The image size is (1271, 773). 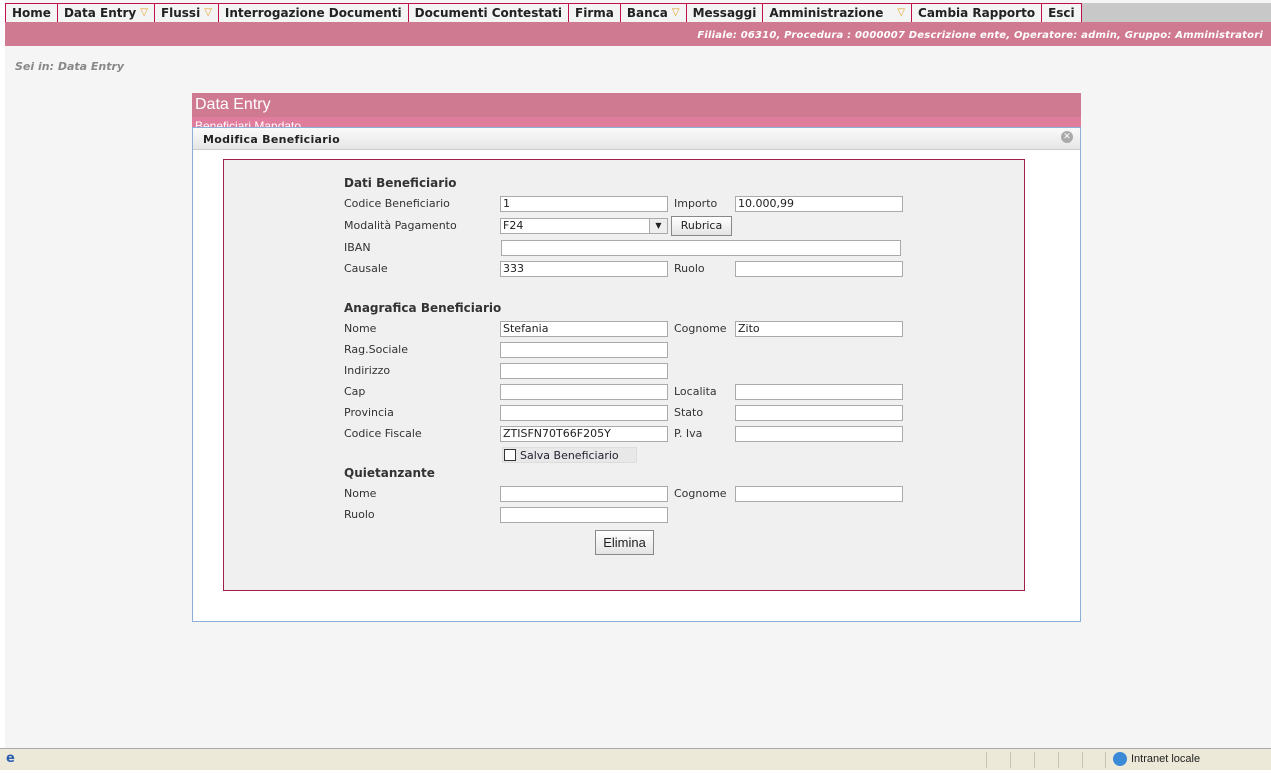 I want to click on label-ruolo: Ruolo, so click(x=689, y=268).